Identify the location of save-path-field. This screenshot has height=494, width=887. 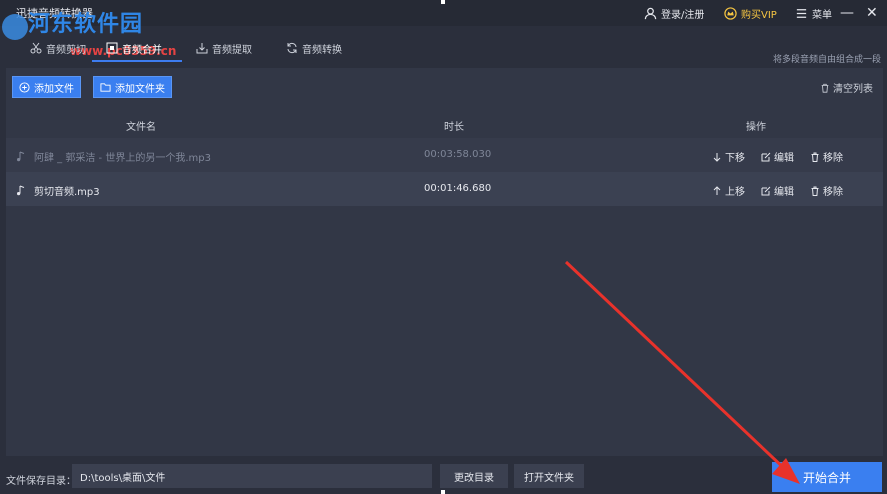
(252, 476).